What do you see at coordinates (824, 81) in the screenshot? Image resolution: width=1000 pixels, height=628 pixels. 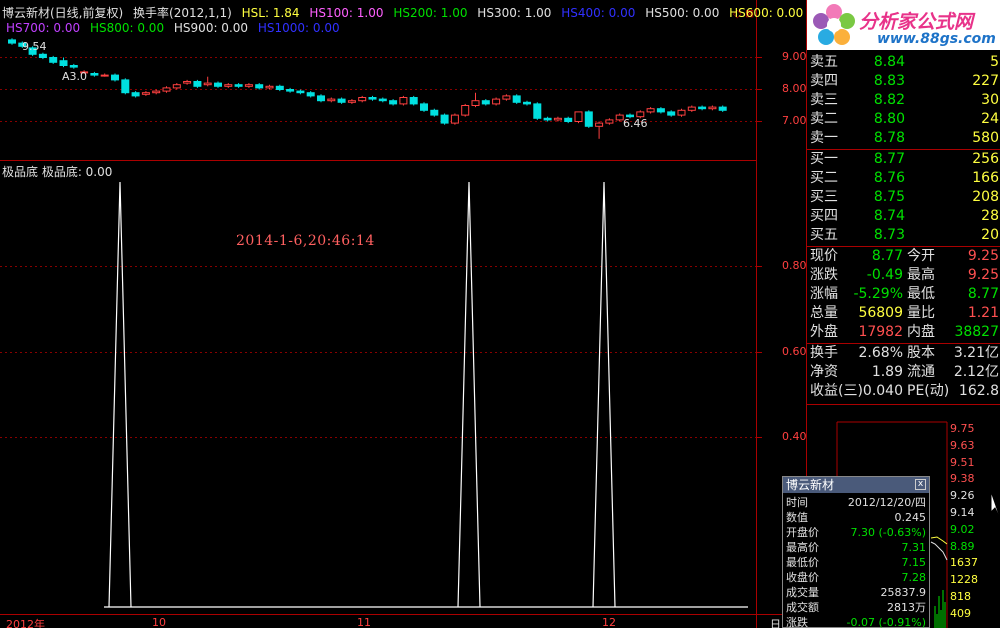 I see `ask-label: 卖四` at bounding box center [824, 81].